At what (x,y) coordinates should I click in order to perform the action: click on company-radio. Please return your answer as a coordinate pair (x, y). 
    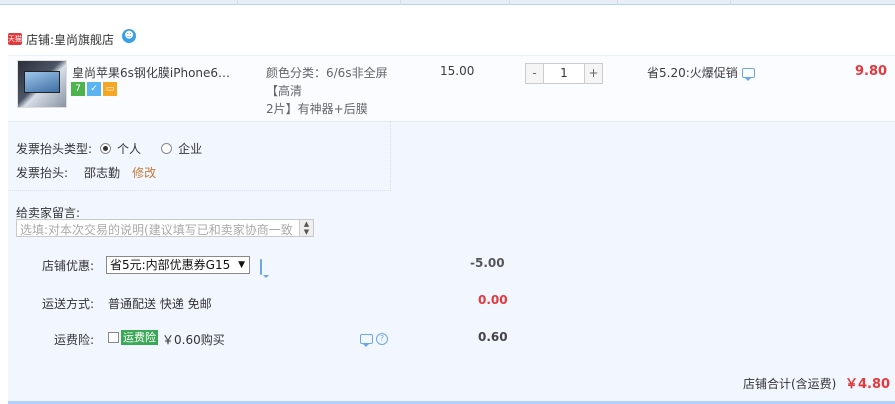
    Looking at the image, I should click on (167, 148).